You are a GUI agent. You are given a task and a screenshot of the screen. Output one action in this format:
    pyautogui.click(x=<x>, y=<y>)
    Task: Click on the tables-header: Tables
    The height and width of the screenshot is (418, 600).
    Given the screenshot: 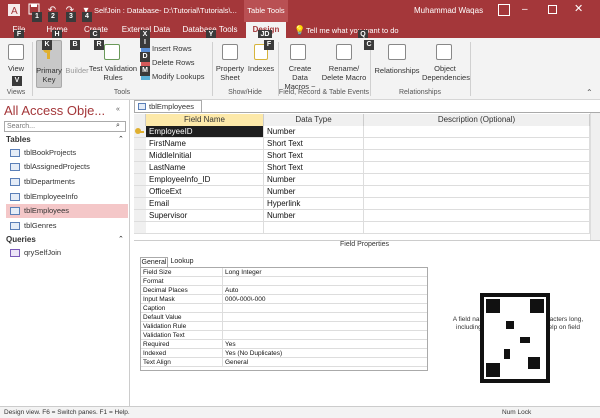 What is the action you would take?
    pyautogui.click(x=18, y=139)
    